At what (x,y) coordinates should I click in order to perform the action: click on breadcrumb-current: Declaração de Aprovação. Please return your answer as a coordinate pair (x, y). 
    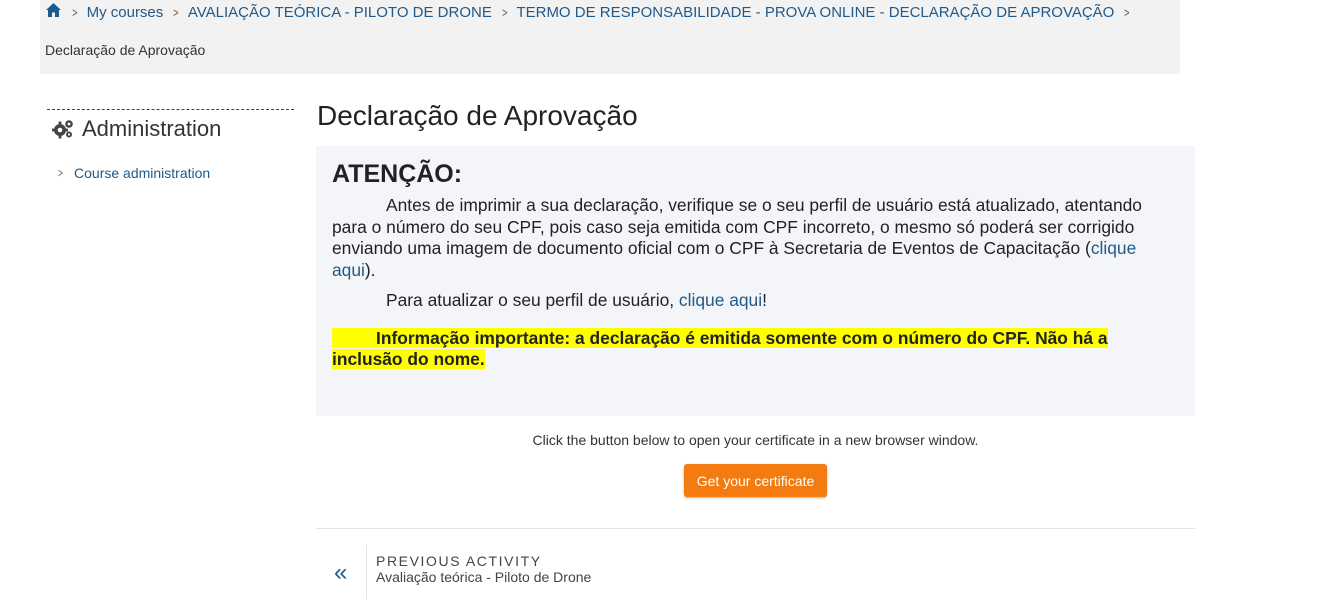
    Looking at the image, I should click on (125, 50).